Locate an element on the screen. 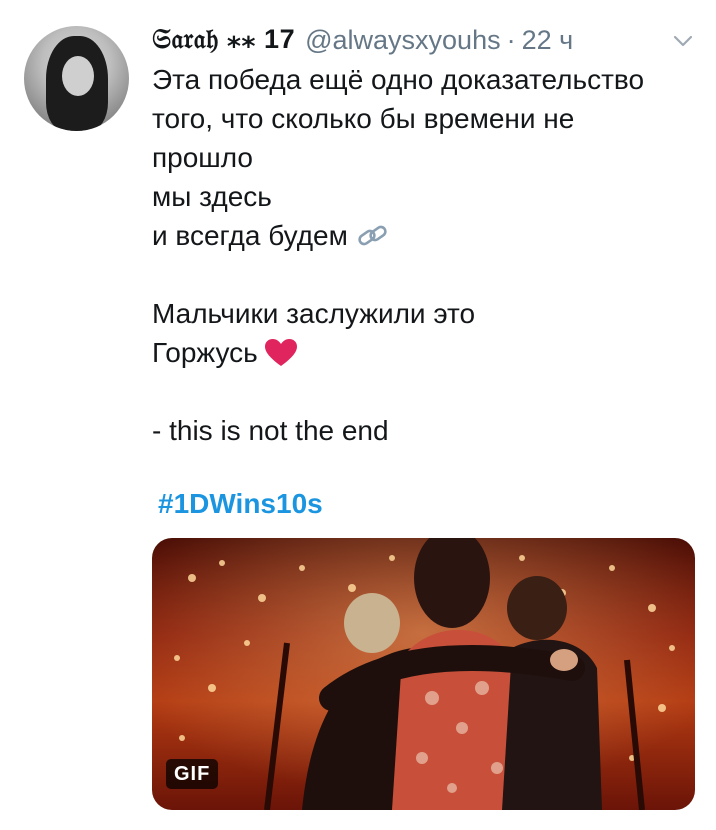 This screenshot has height=830, width=716. tweet-line: - this is not the end is located at coordinates (270, 430).